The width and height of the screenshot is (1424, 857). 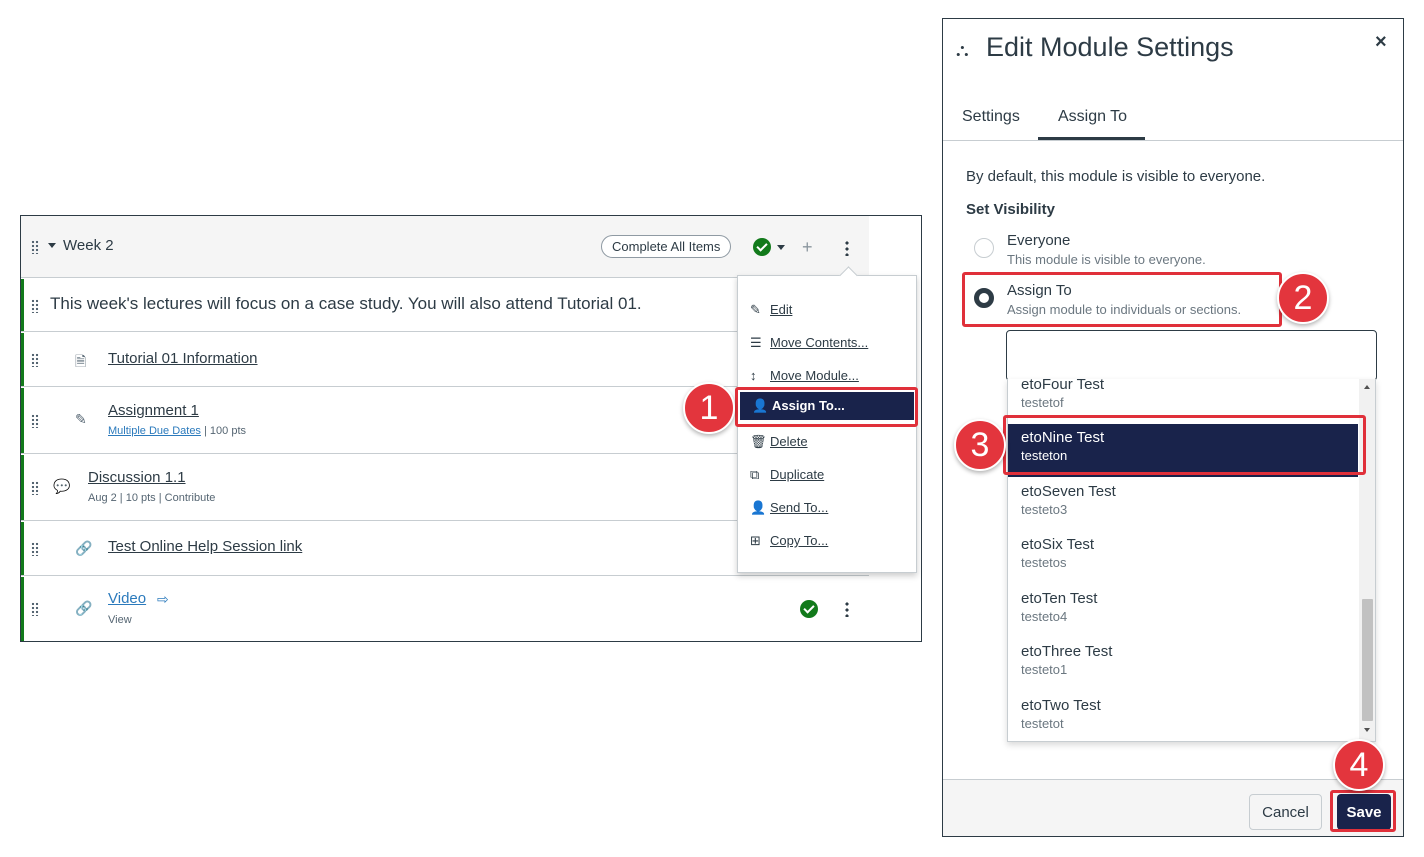 I want to click on option-login: testetos, so click(x=1044, y=562).